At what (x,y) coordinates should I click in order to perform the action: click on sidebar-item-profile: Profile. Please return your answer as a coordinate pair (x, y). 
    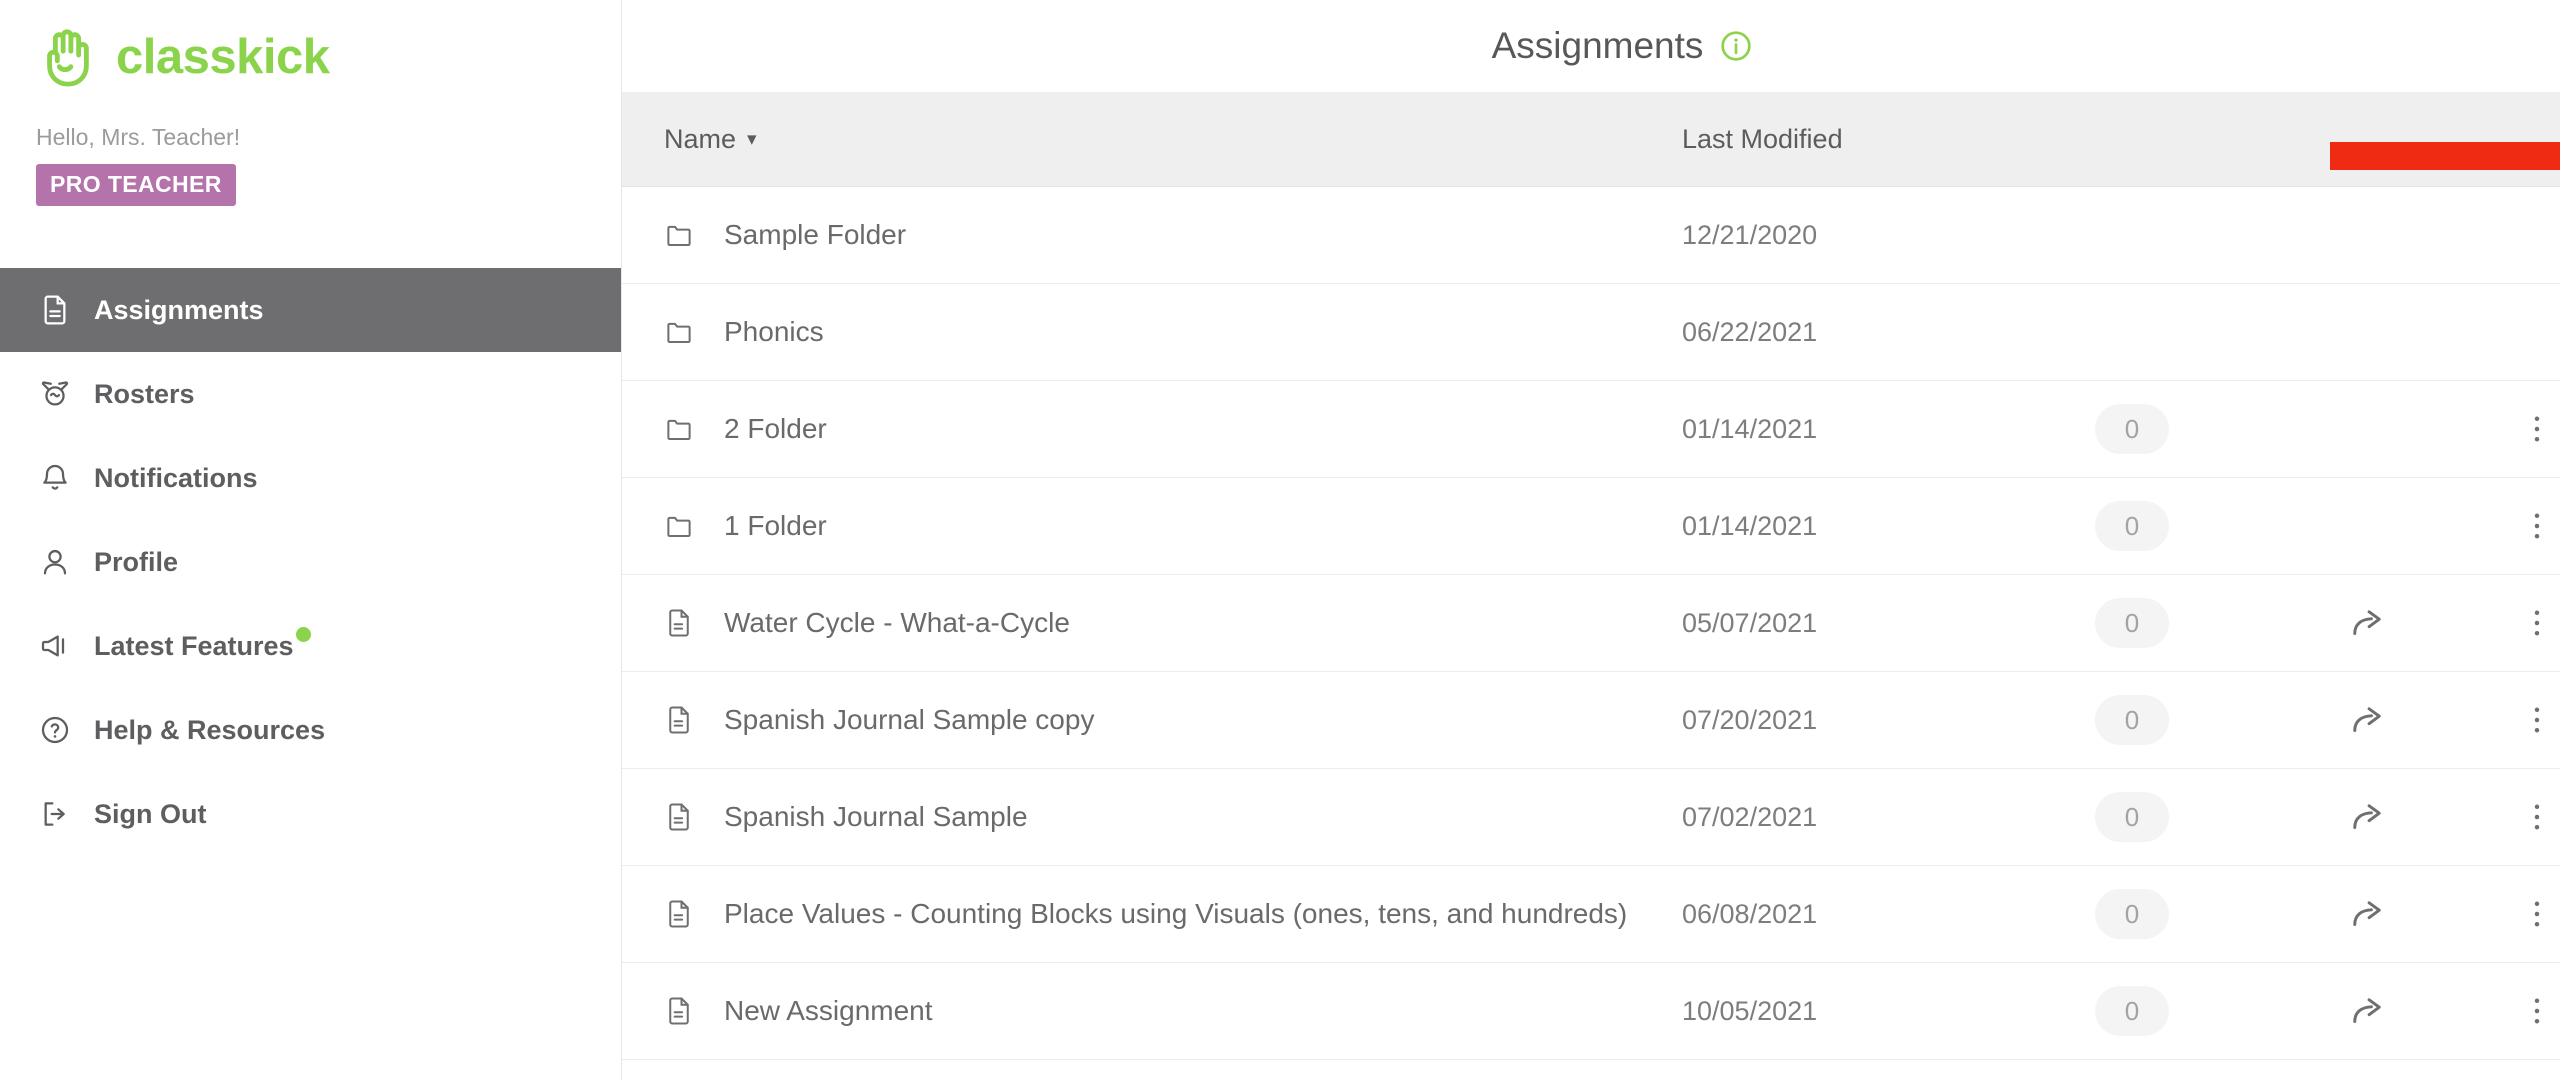
    Looking at the image, I should click on (310, 562).